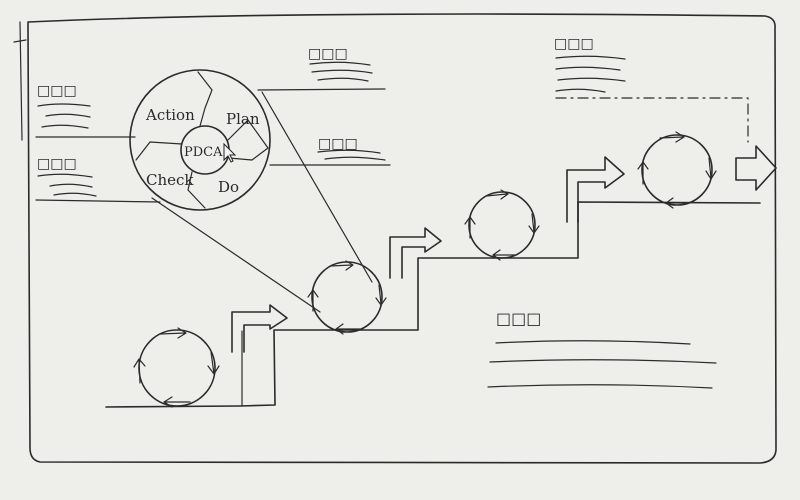 This screenshot has height=500, width=800. Describe the element at coordinates (317, 187) in the screenshot. I see `zoom-line-right` at that location.